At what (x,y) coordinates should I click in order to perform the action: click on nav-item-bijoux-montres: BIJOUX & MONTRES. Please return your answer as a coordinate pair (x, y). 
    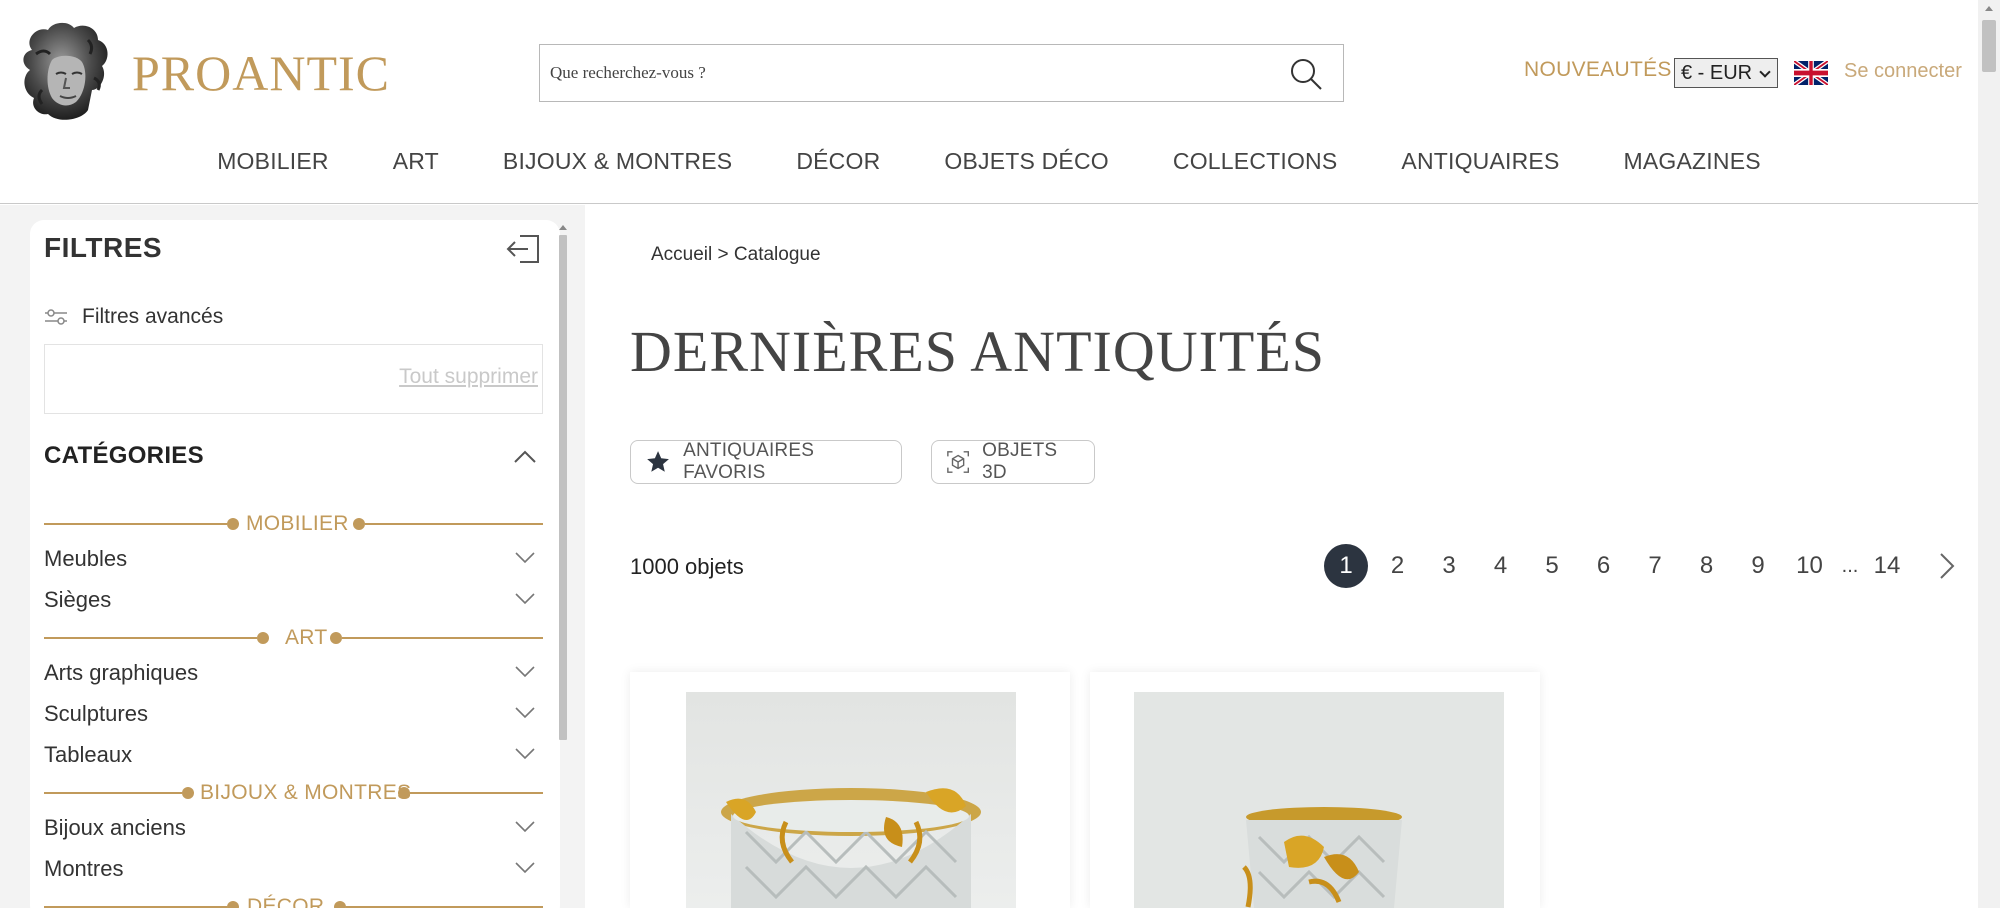
    Looking at the image, I should click on (617, 166).